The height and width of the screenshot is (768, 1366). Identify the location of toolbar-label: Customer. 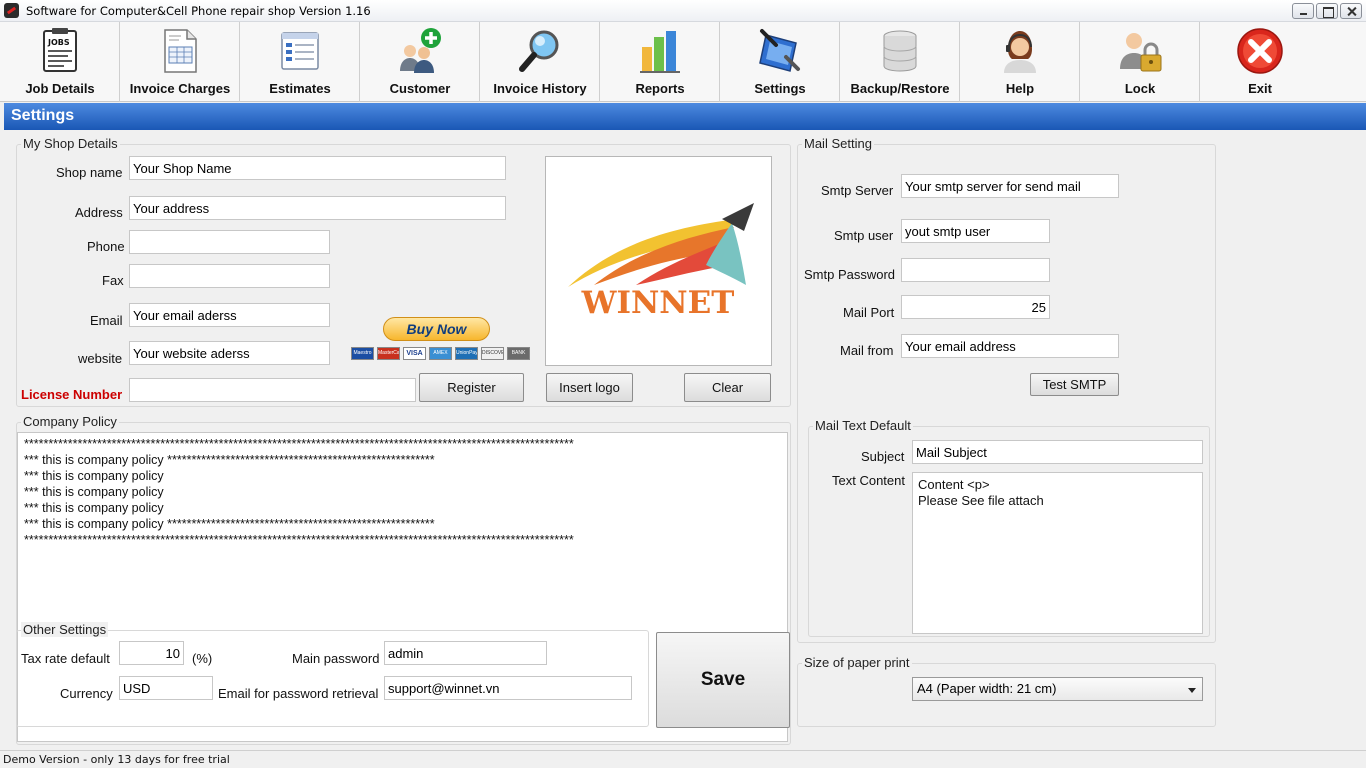
(420, 88).